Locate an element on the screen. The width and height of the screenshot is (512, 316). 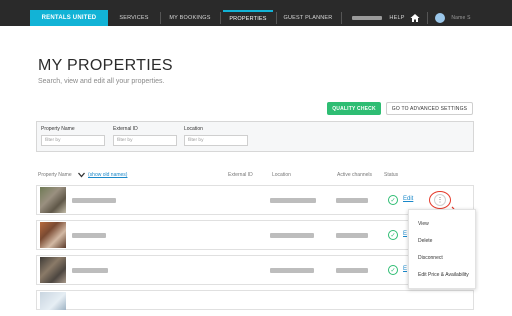
user-avatar is located at coordinates (440, 18).